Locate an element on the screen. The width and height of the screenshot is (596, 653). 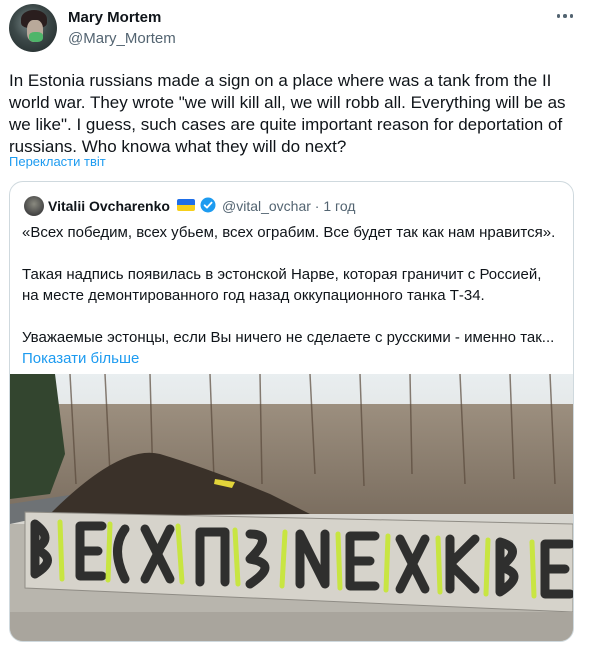
quoted-author-name: Vitalii Ovcharenko is located at coordinates (109, 206).